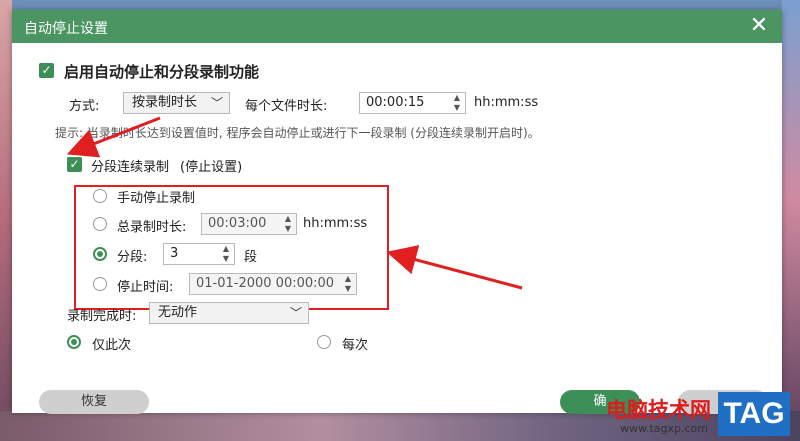 This screenshot has height=441, width=800. I want to click on watermark-url: www.tagxp.com, so click(664, 428).